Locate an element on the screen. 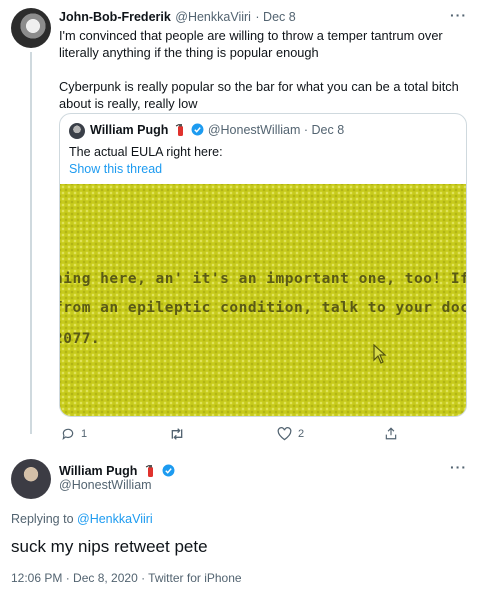  quoted-header: William Pugh @HonestWilliam · Dec 8 is located at coordinates (217, 130).